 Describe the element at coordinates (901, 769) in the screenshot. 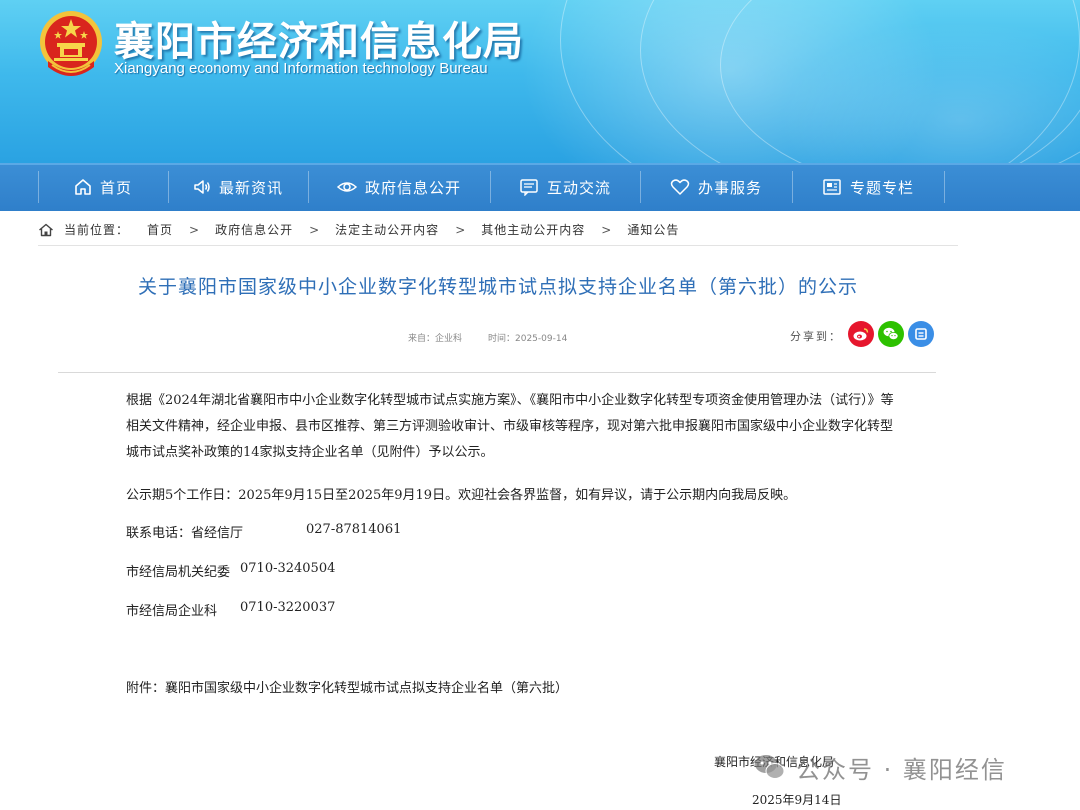

I see `watermark-text: 公众号 · 襄阳经信` at that location.